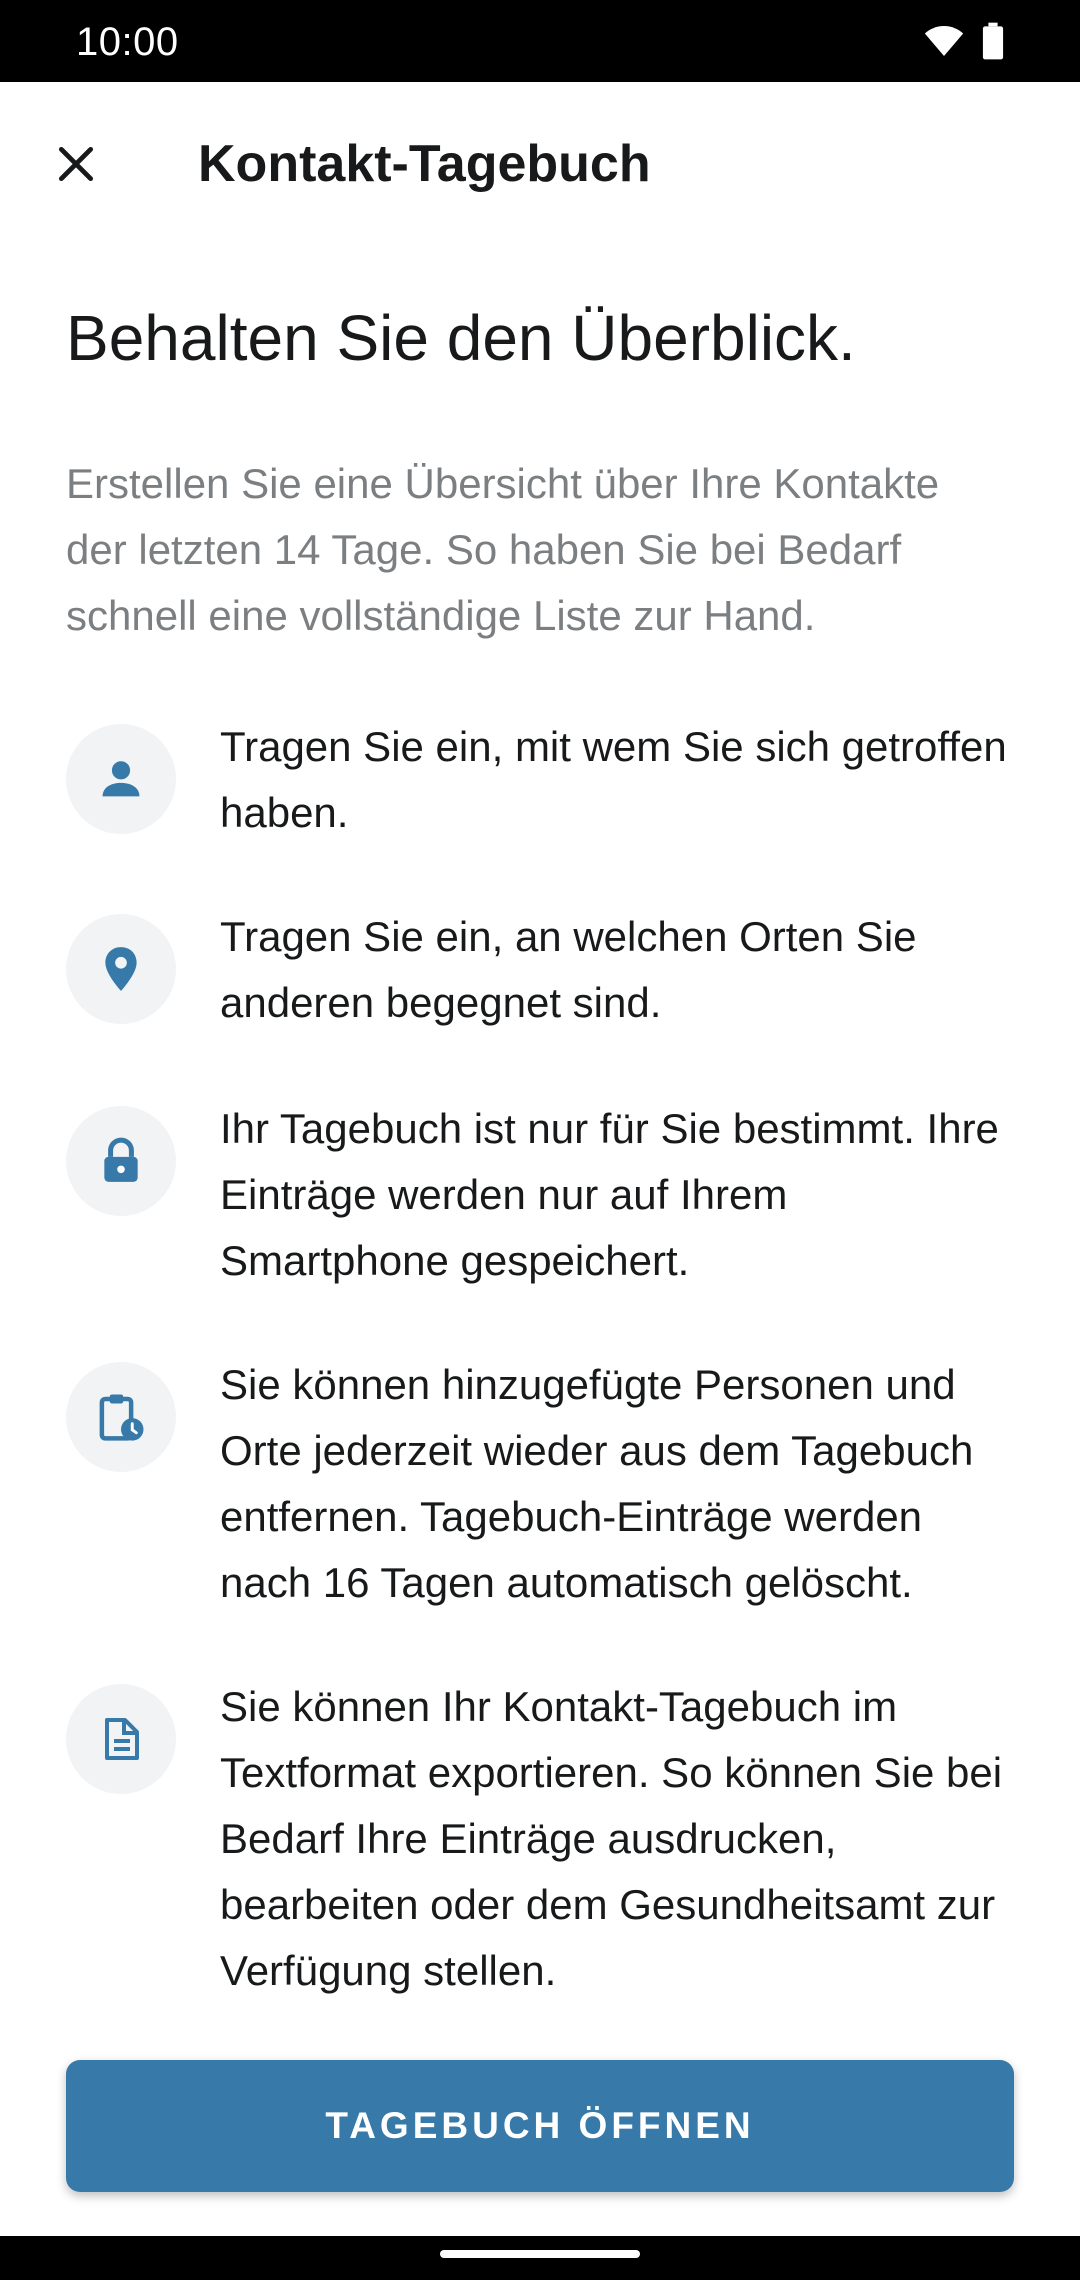 Image resolution: width=1080 pixels, height=2280 pixels. What do you see at coordinates (127, 42) in the screenshot?
I see `status-time: 10:00` at bounding box center [127, 42].